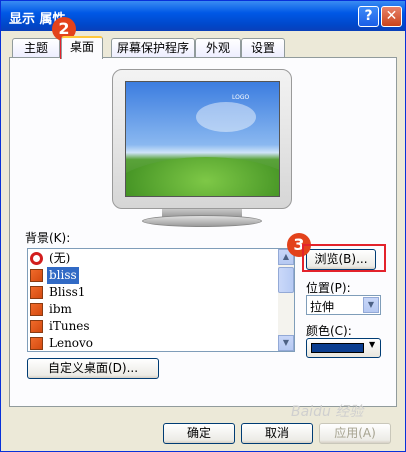 The image size is (406, 452). Describe the element at coordinates (286, 280) in the screenshot. I see `scroll-thumb` at that location.